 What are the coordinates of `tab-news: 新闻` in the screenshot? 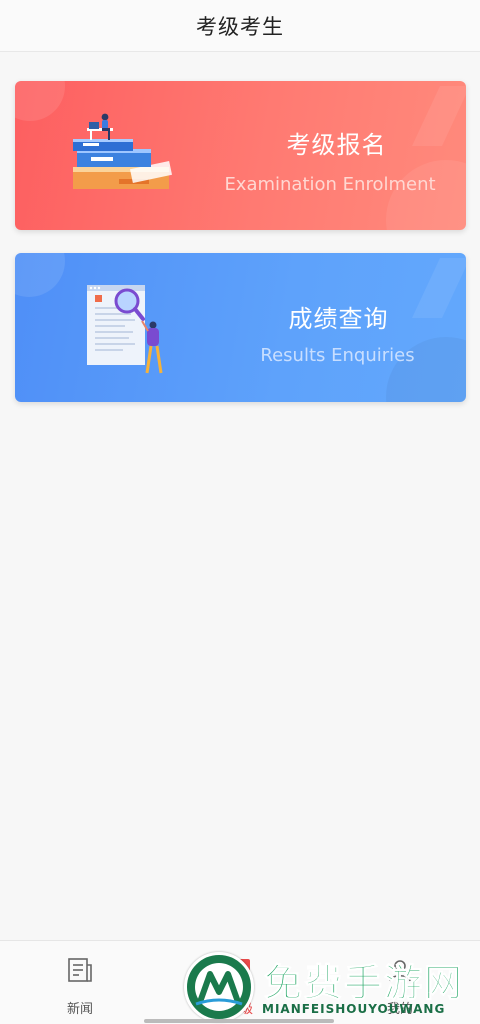 It's located at (80, 982).